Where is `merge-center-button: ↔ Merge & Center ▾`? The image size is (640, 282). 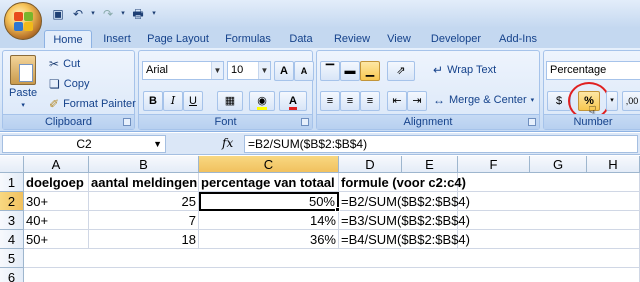
merge-center-button: ↔ Merge & Center ▾ is located at coordinates (483, 100).